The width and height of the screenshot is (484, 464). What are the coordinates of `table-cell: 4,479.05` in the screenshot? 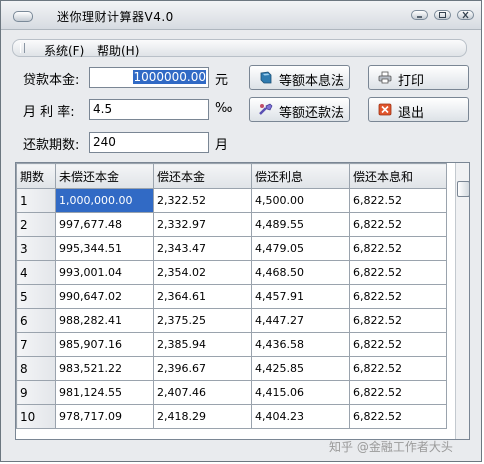 It's located at (300, 248).